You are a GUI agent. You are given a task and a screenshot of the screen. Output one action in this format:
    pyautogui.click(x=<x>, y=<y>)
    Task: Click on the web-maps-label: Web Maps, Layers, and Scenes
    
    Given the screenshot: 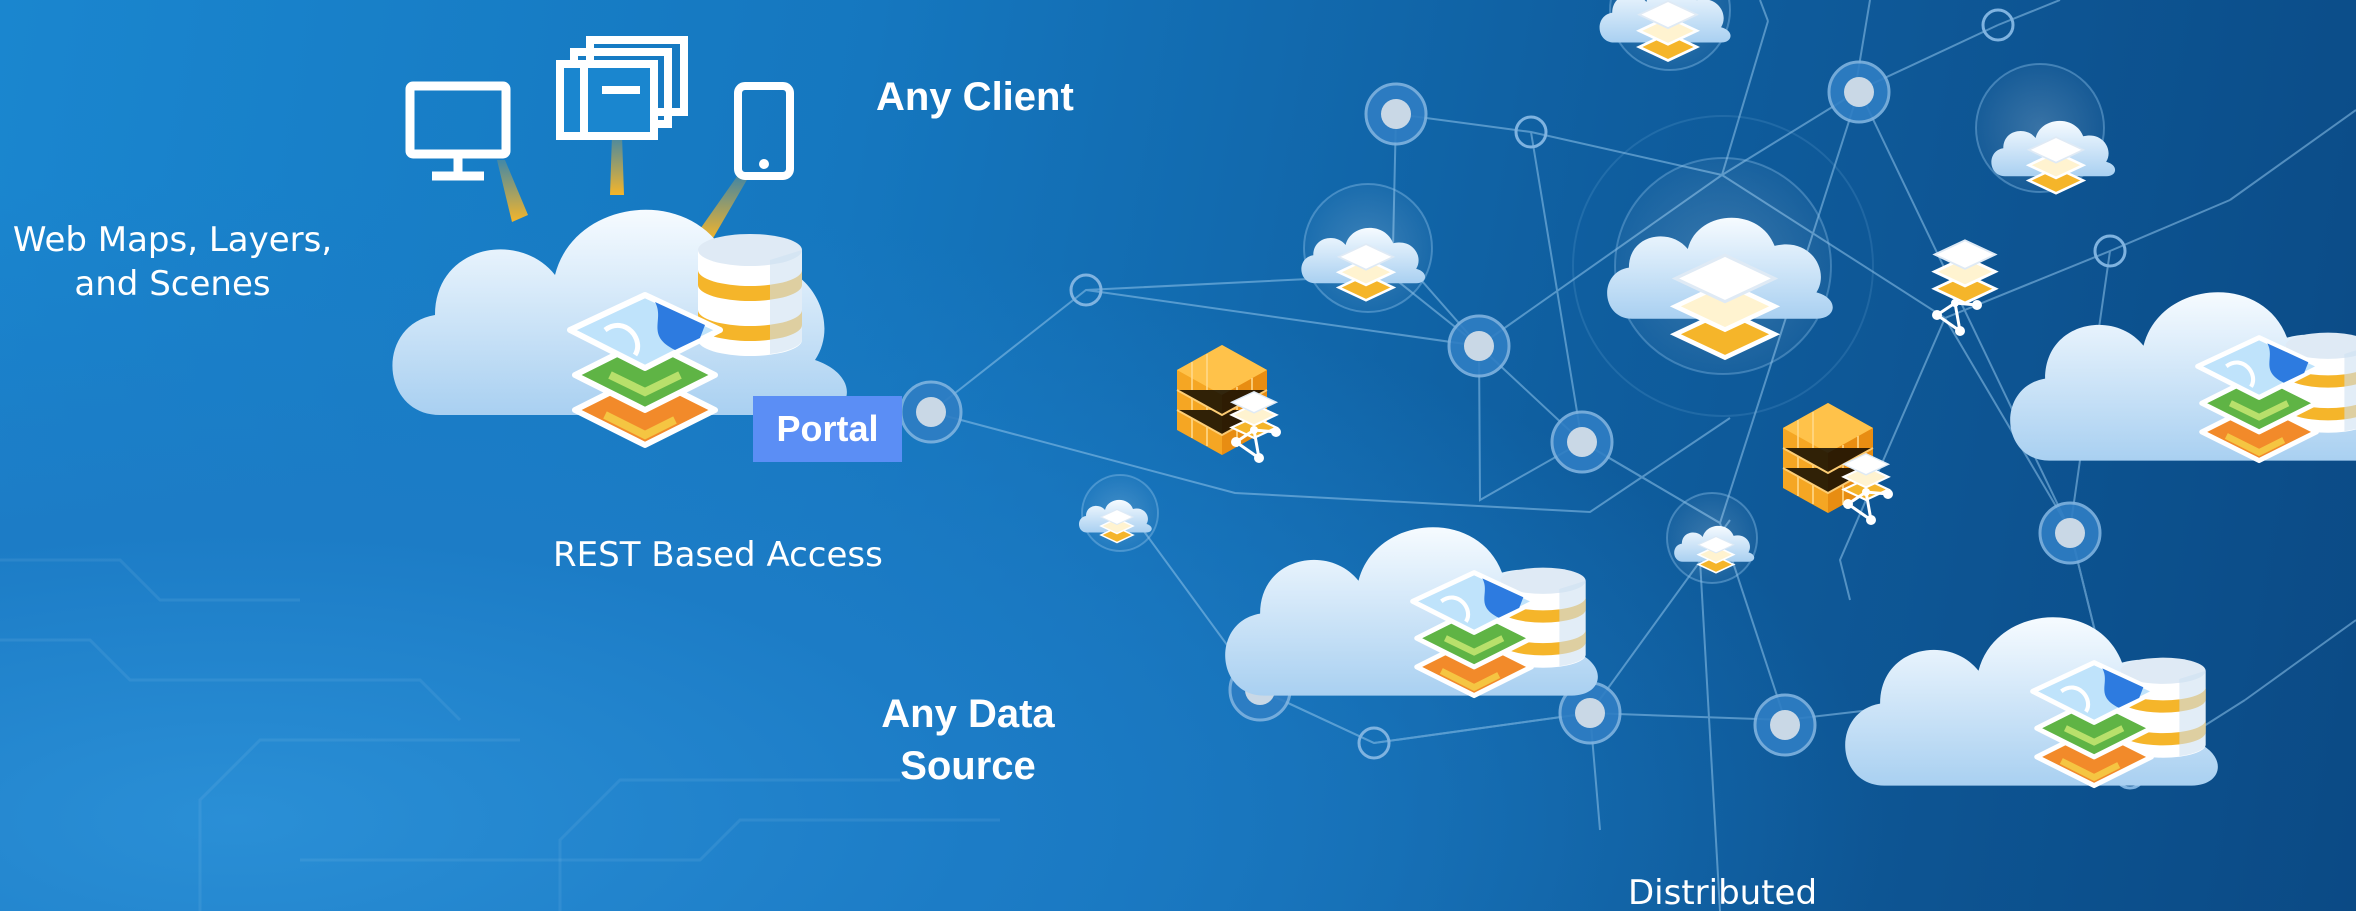 What is the action you would take?
    pyautogui.click(x=172, y=262)
    